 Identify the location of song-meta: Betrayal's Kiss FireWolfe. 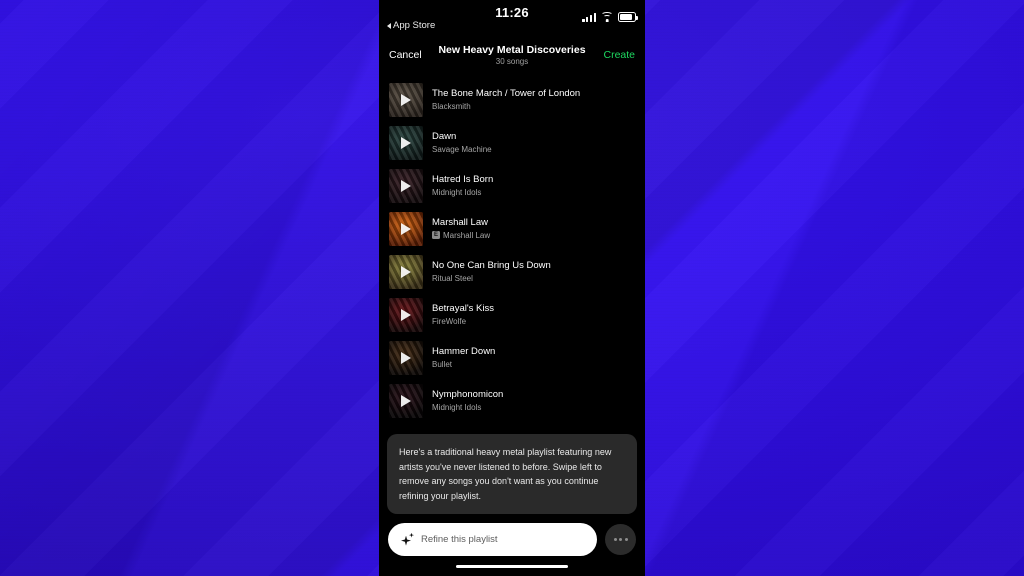
(463, 314).